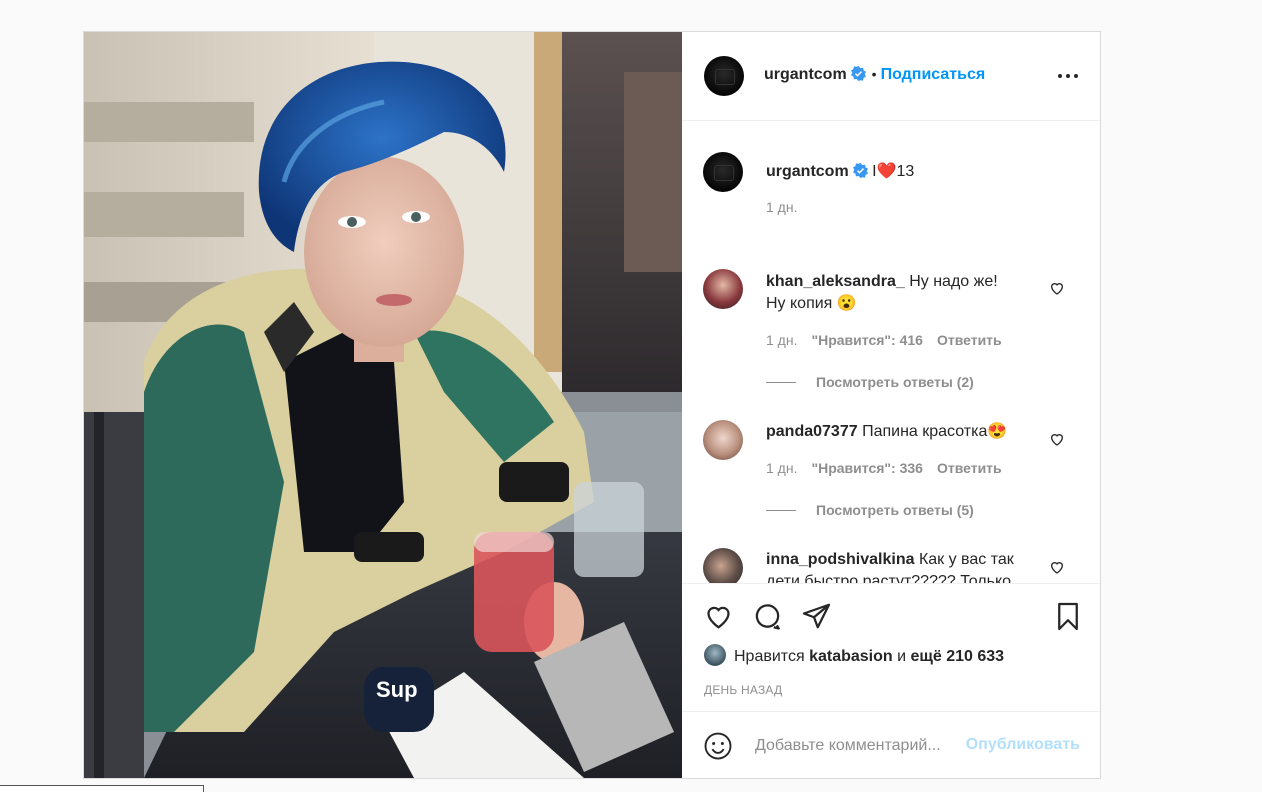 The image size is (1262, 792). What do you see at coordinates (812, 431) in the screenshot?
I see `comment-username: panda07377` at bounding box center [812, 431].